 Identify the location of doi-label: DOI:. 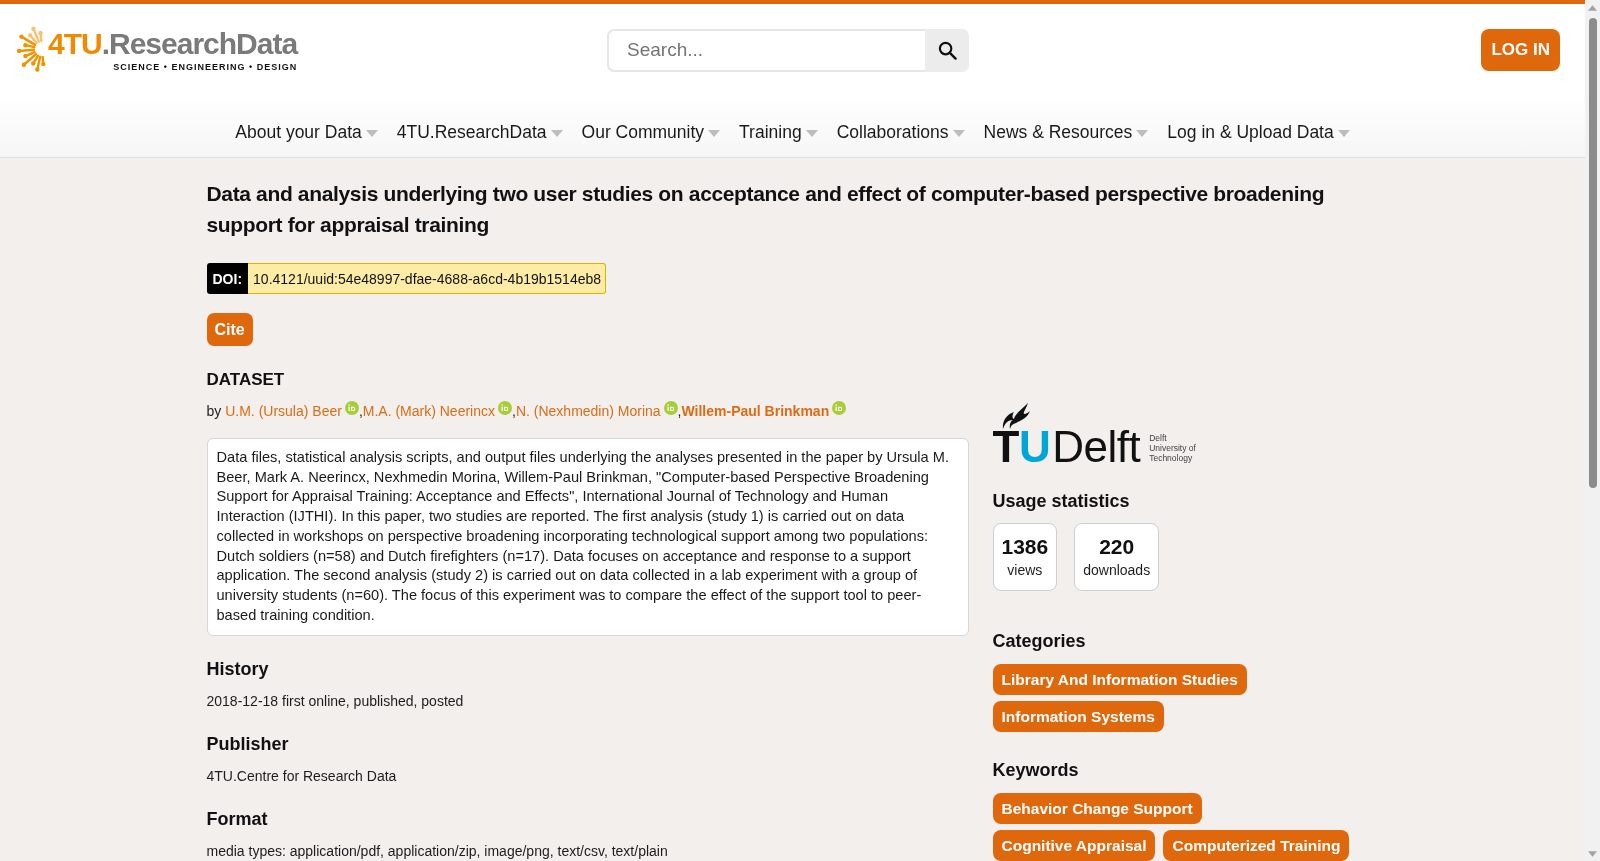
(227, 278).